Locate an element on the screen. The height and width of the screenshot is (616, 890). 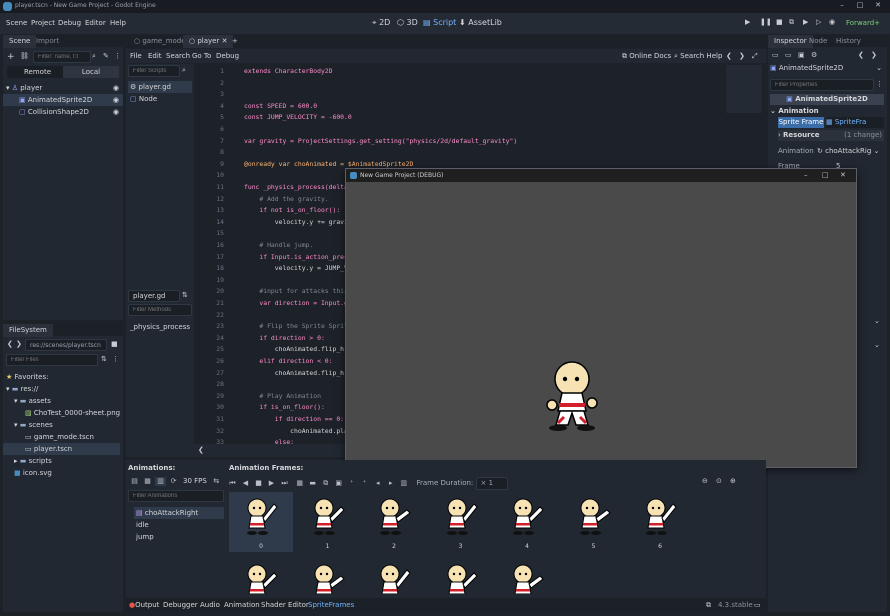
tab-spriteframes: SpriteFrames is located at coordinates (331, 605).